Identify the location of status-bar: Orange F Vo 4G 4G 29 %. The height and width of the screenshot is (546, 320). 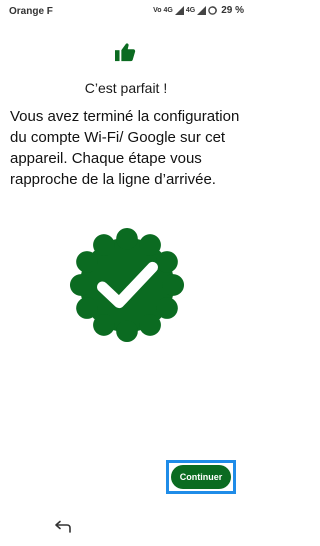
(126, 11).